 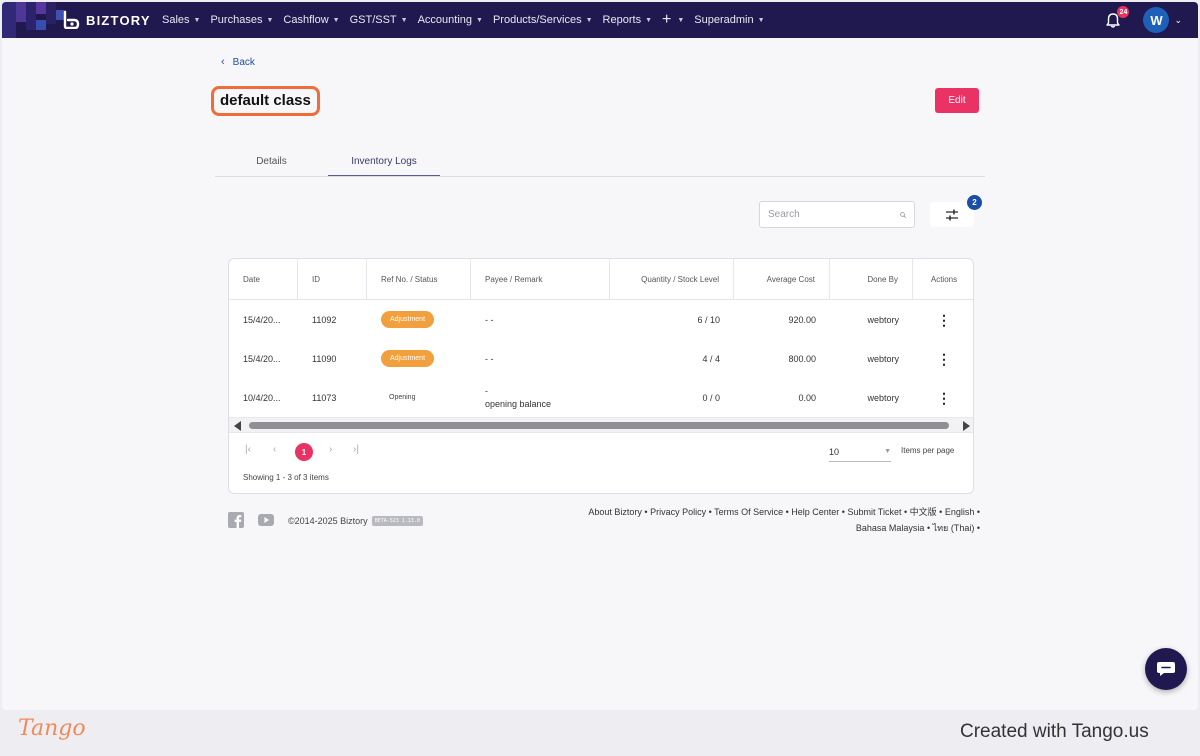 I want to click on scrollbar-thumb, so click(x=599, y=425).